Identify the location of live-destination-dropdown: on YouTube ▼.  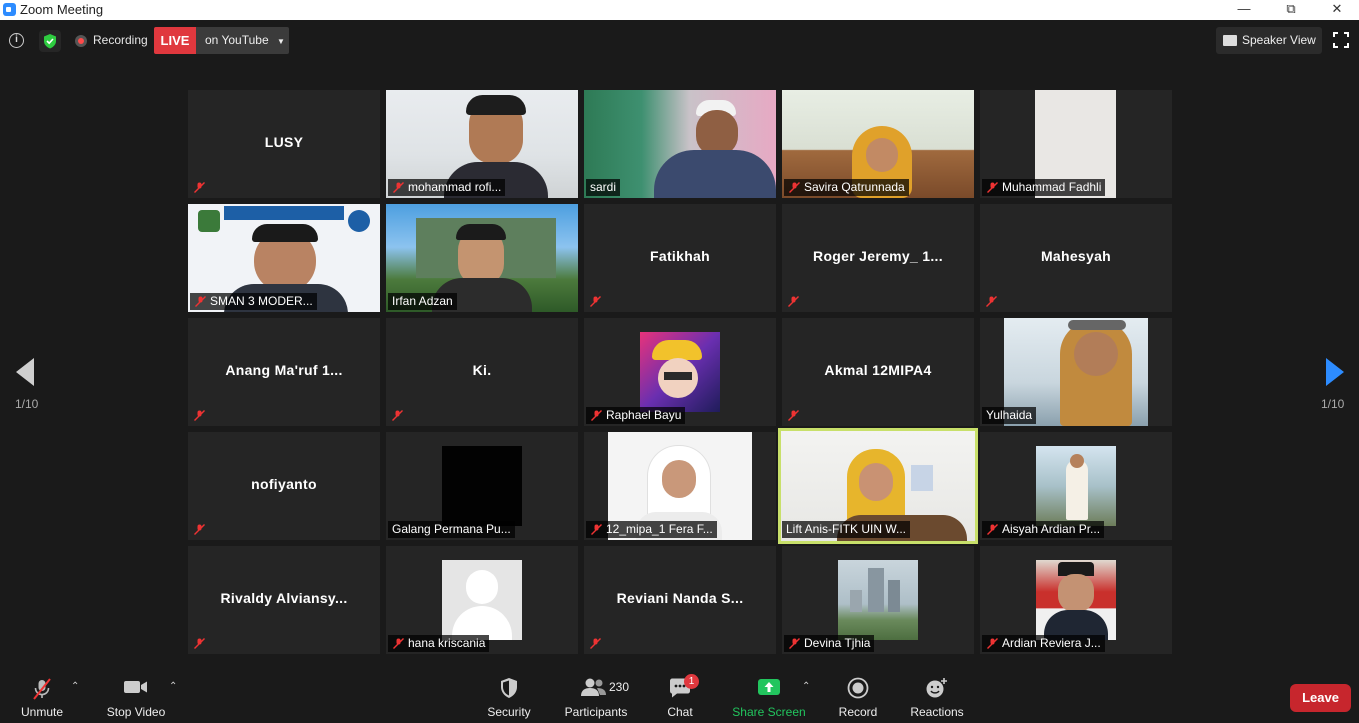
(242, 40).